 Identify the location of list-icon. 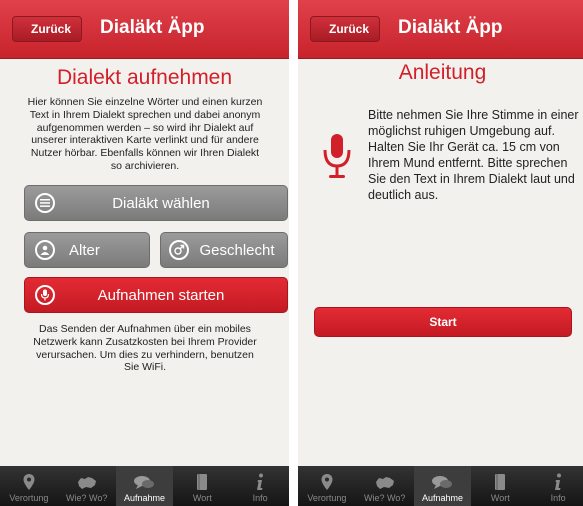
(45, 203).